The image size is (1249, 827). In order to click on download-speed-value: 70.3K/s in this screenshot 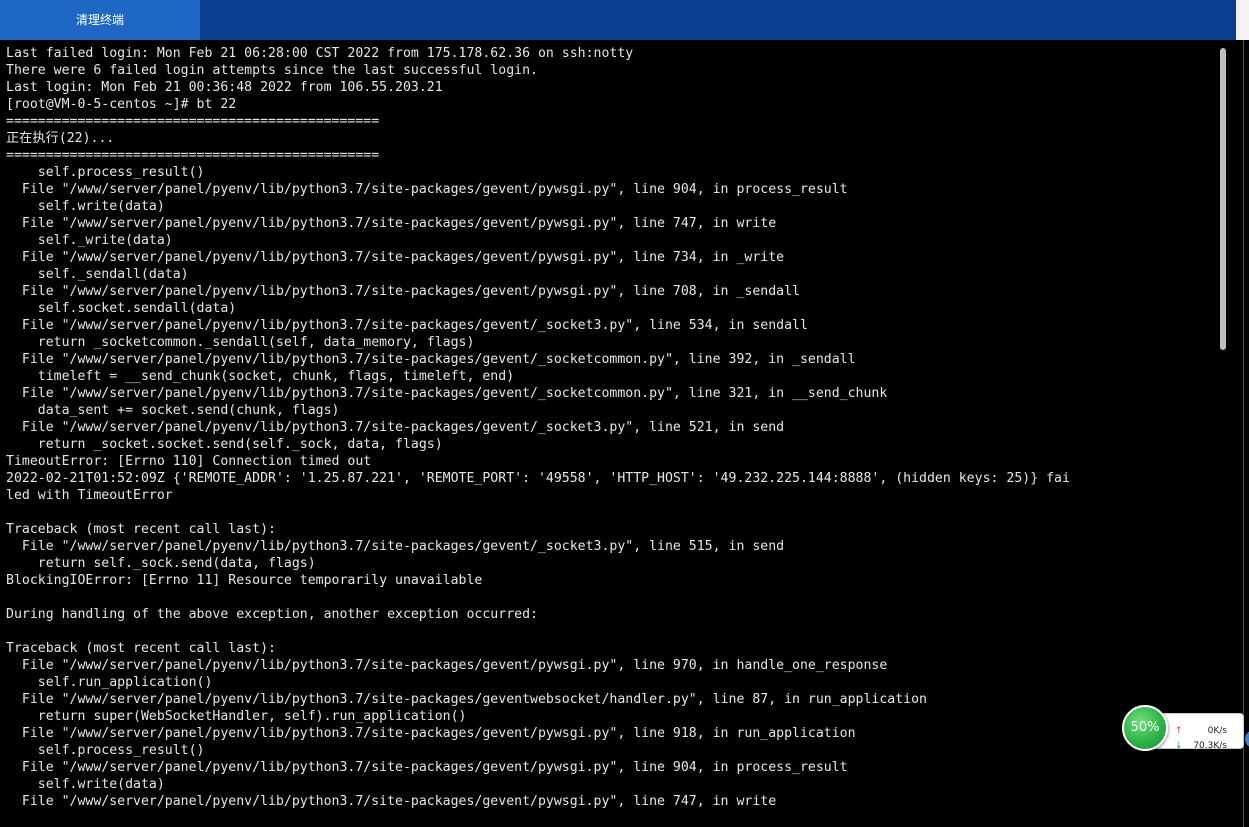, I will do `click(1210, 746)`.